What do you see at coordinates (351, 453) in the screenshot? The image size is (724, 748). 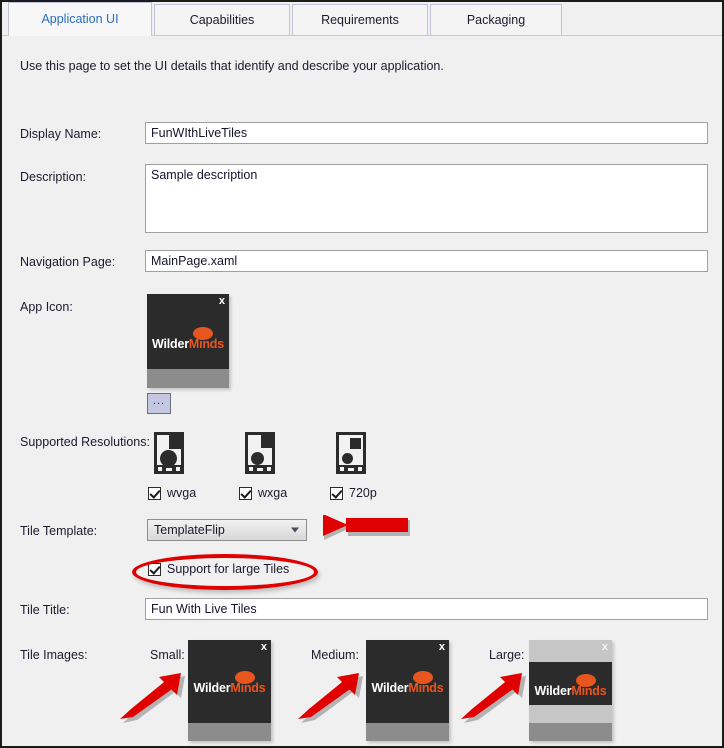 I see `720p-phone-icon` at bounding box center [351, 453].